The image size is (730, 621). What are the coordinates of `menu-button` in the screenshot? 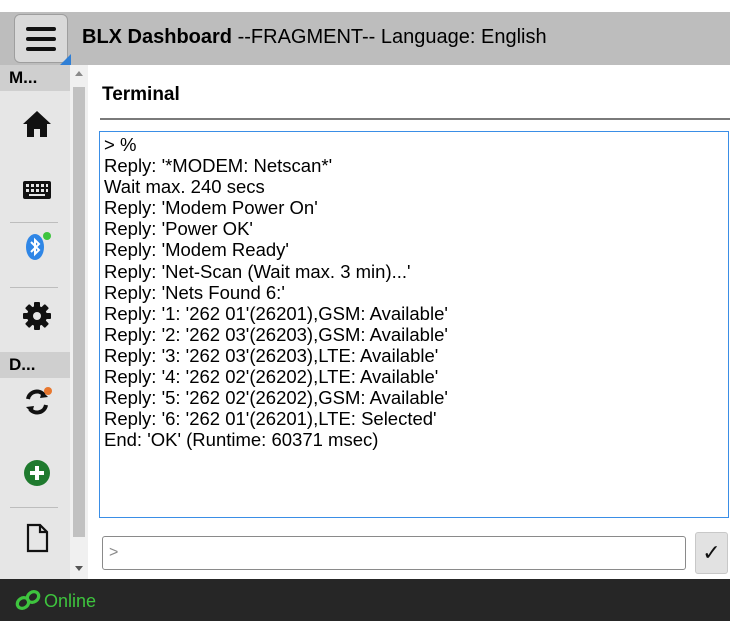 It's located at (42, 39).